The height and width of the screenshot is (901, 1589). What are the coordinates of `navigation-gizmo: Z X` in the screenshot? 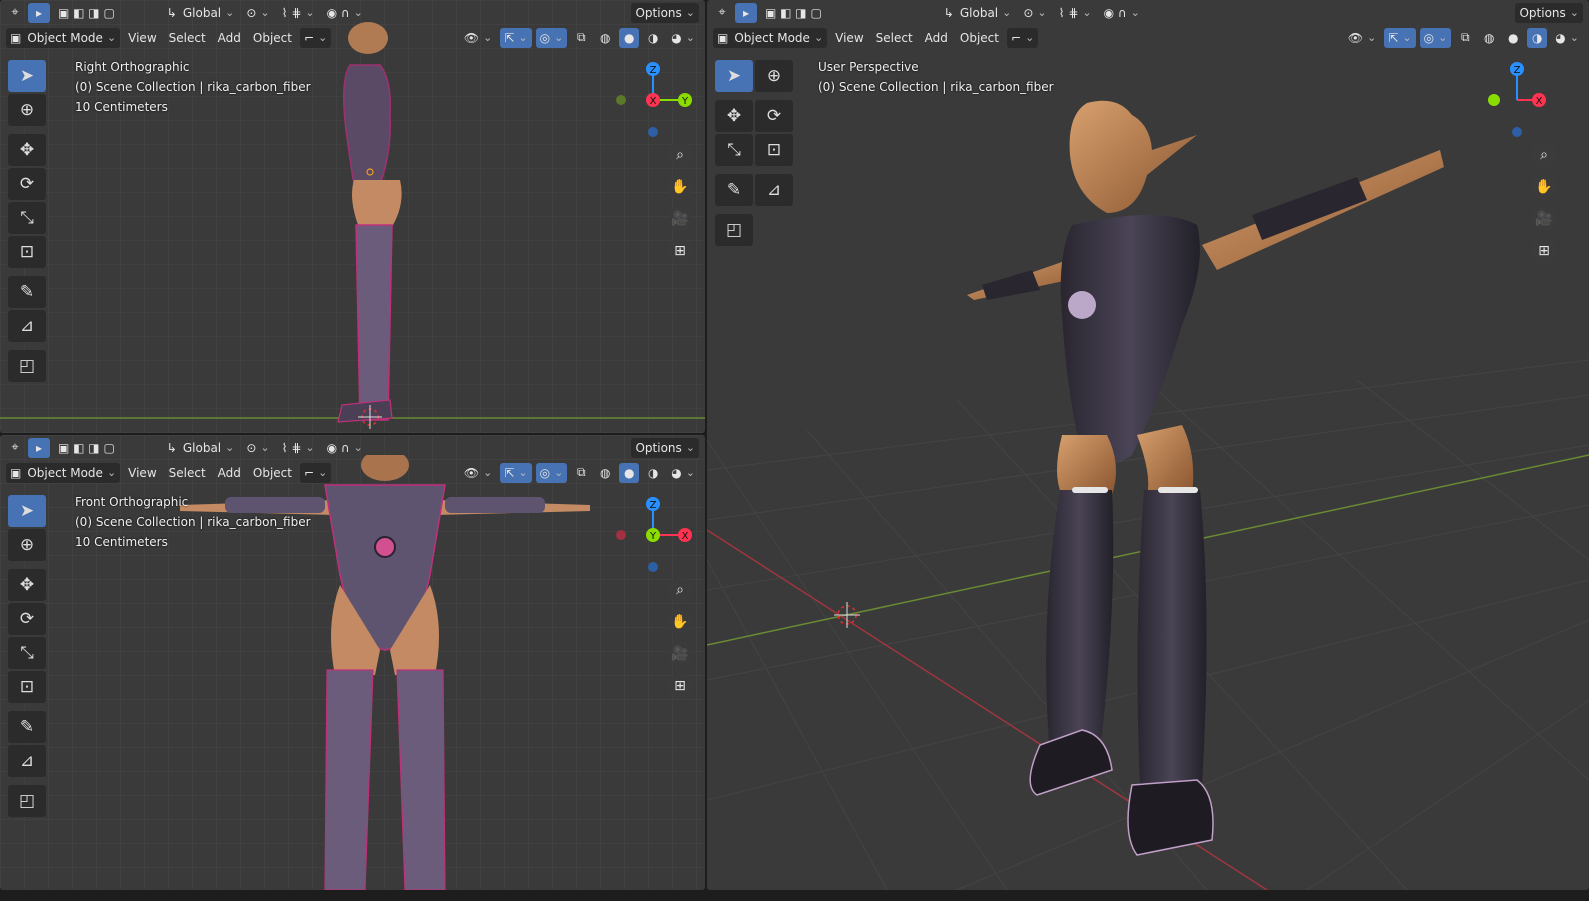 It's located at (1530, 103).